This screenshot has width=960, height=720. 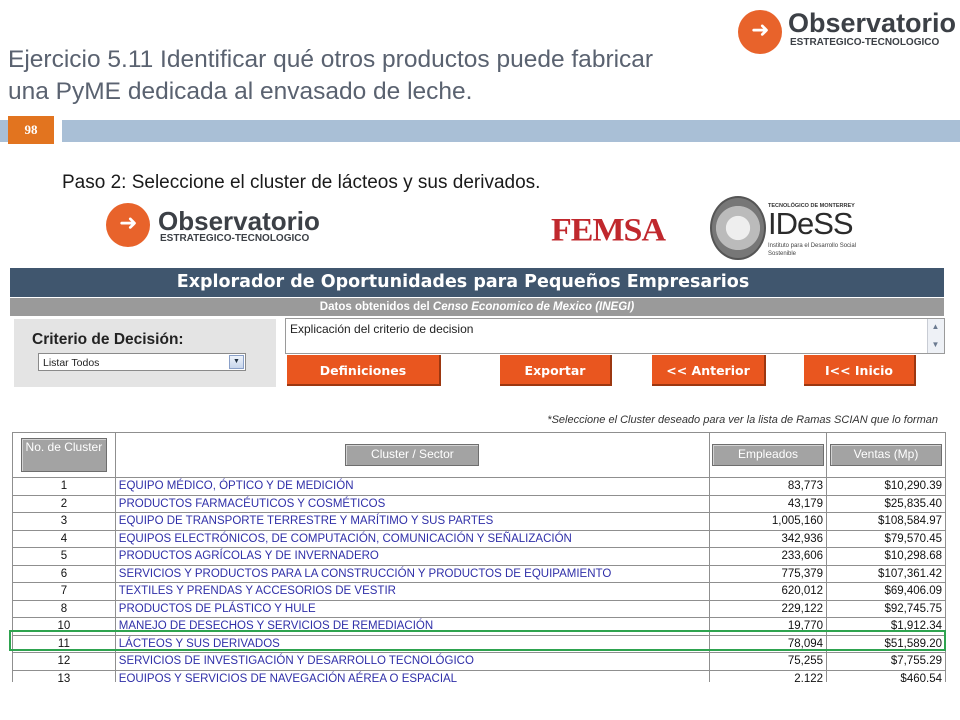 What do you see at coordinates (382, 329) in the screenshot?
I see `explanation-text: Explicación del criterio de decision` at bounding box center [382, 329].